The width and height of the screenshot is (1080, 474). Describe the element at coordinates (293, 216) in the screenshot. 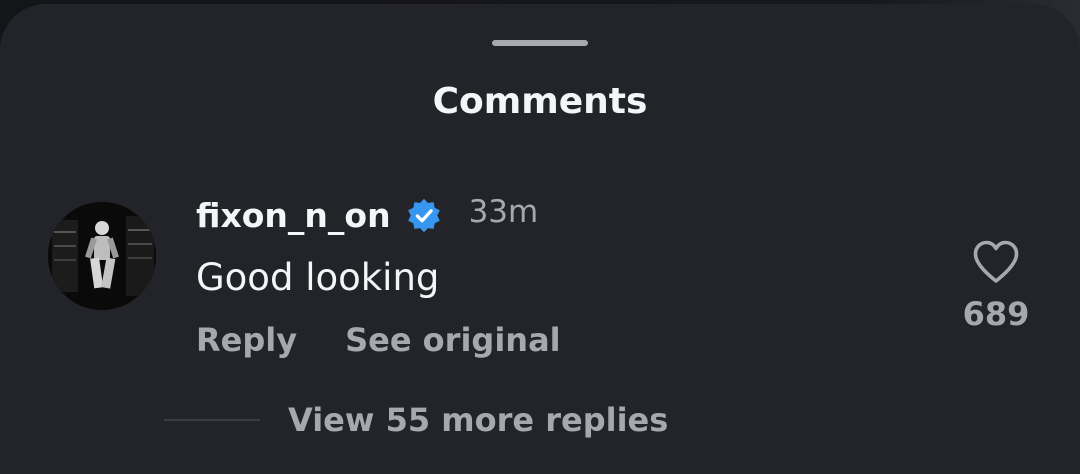

I see `comment-username: fixon_n_on` at that location.